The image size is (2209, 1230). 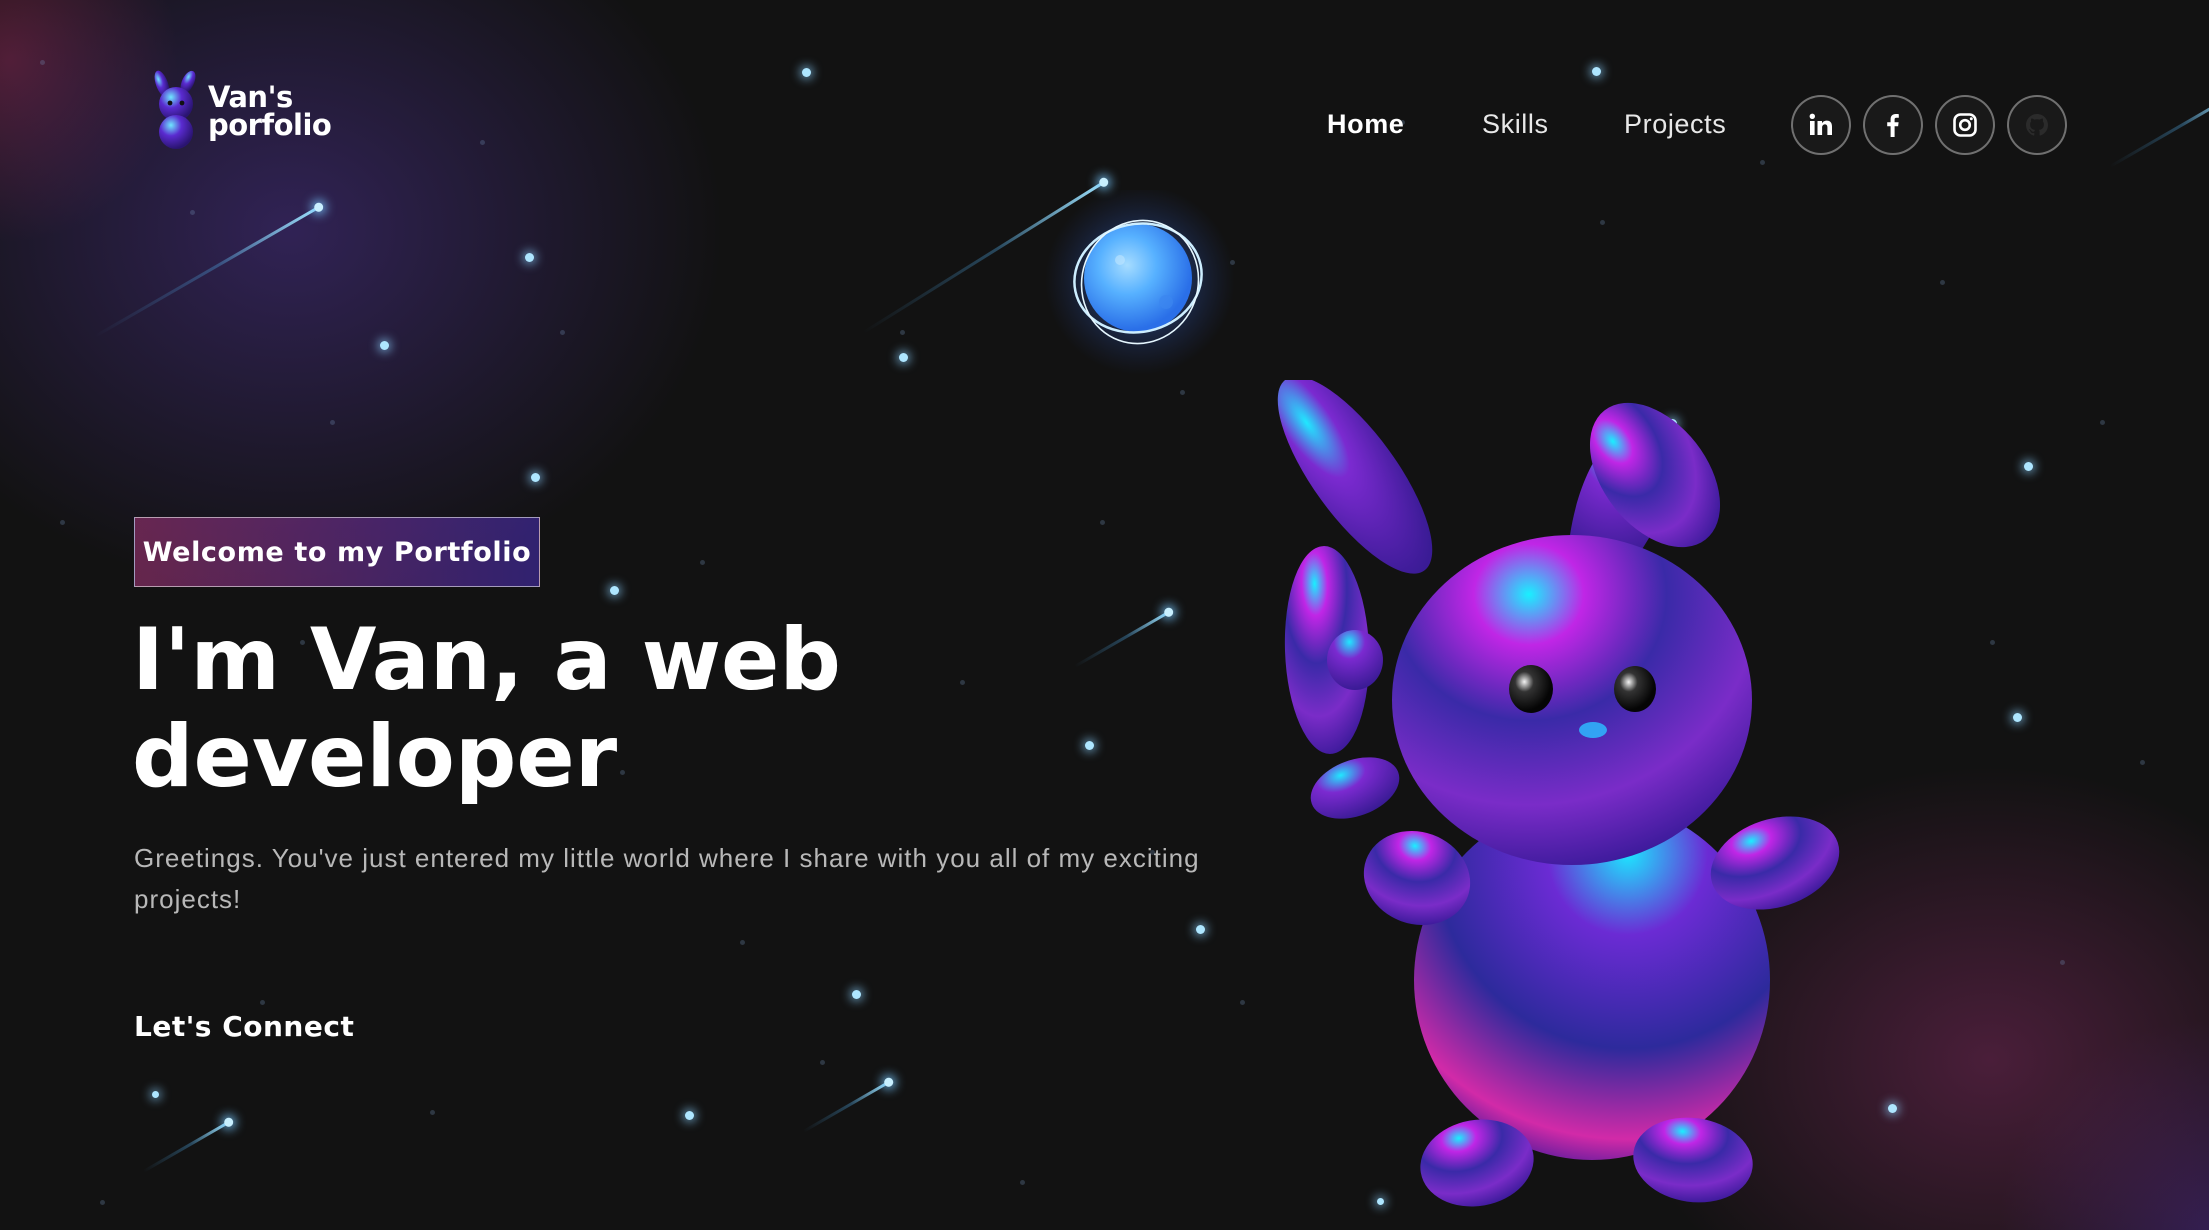 What do you see at coordinates (270, 125) in the screenshot?
I see `brand-name-line2: porfolio` at bounding box center [270, 125].